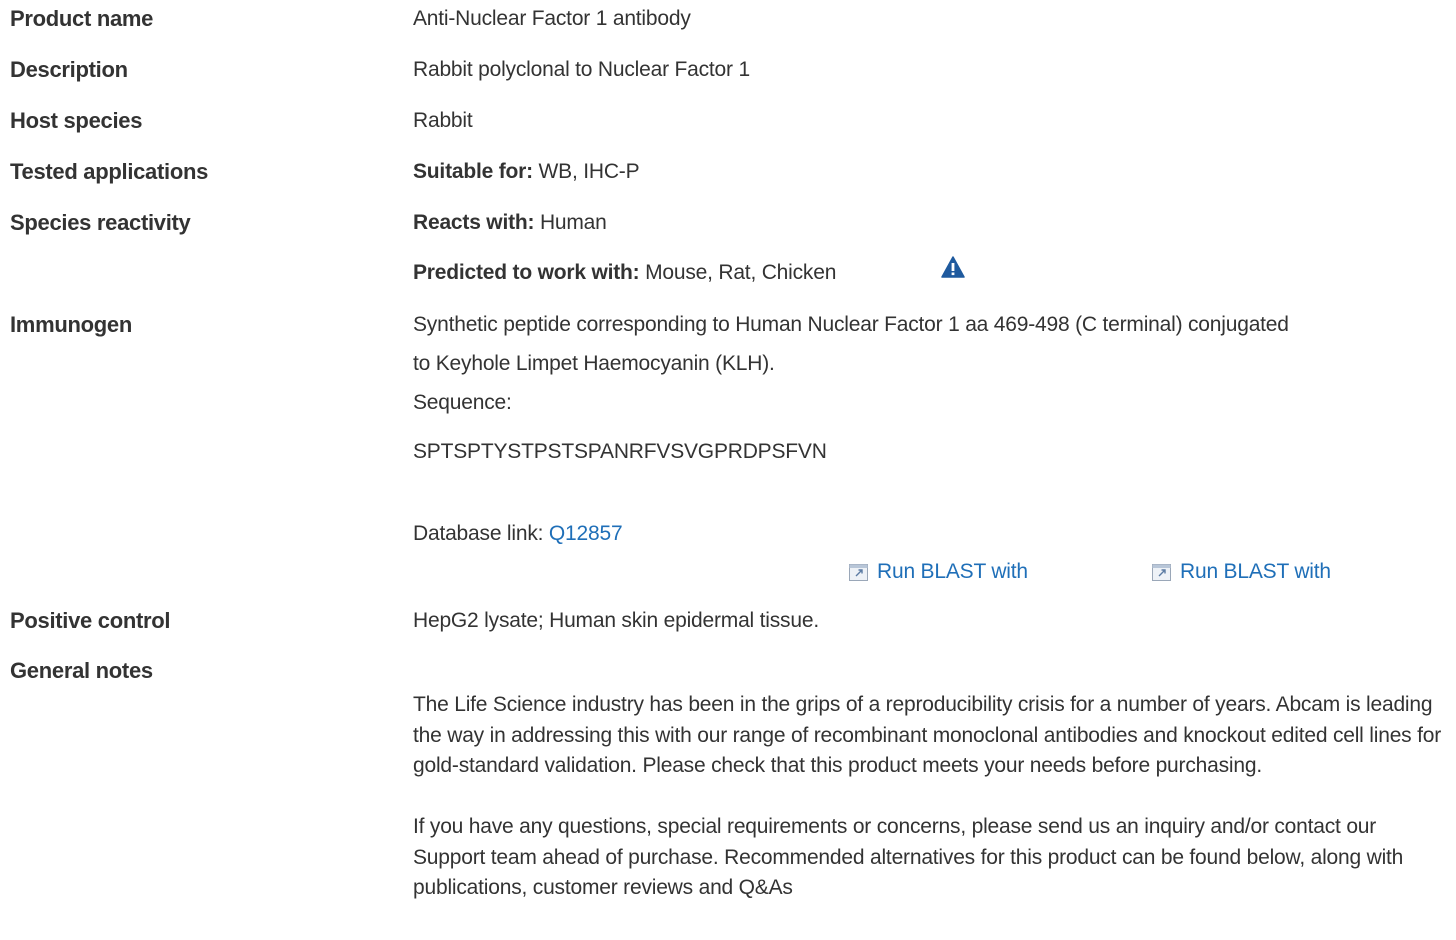 This screenshot has width=1456, height=940. What do you see at coordinates (90, 620) in the screenshot?
I see `label-positive-control: Positive control` at bounding box center [90, 620].